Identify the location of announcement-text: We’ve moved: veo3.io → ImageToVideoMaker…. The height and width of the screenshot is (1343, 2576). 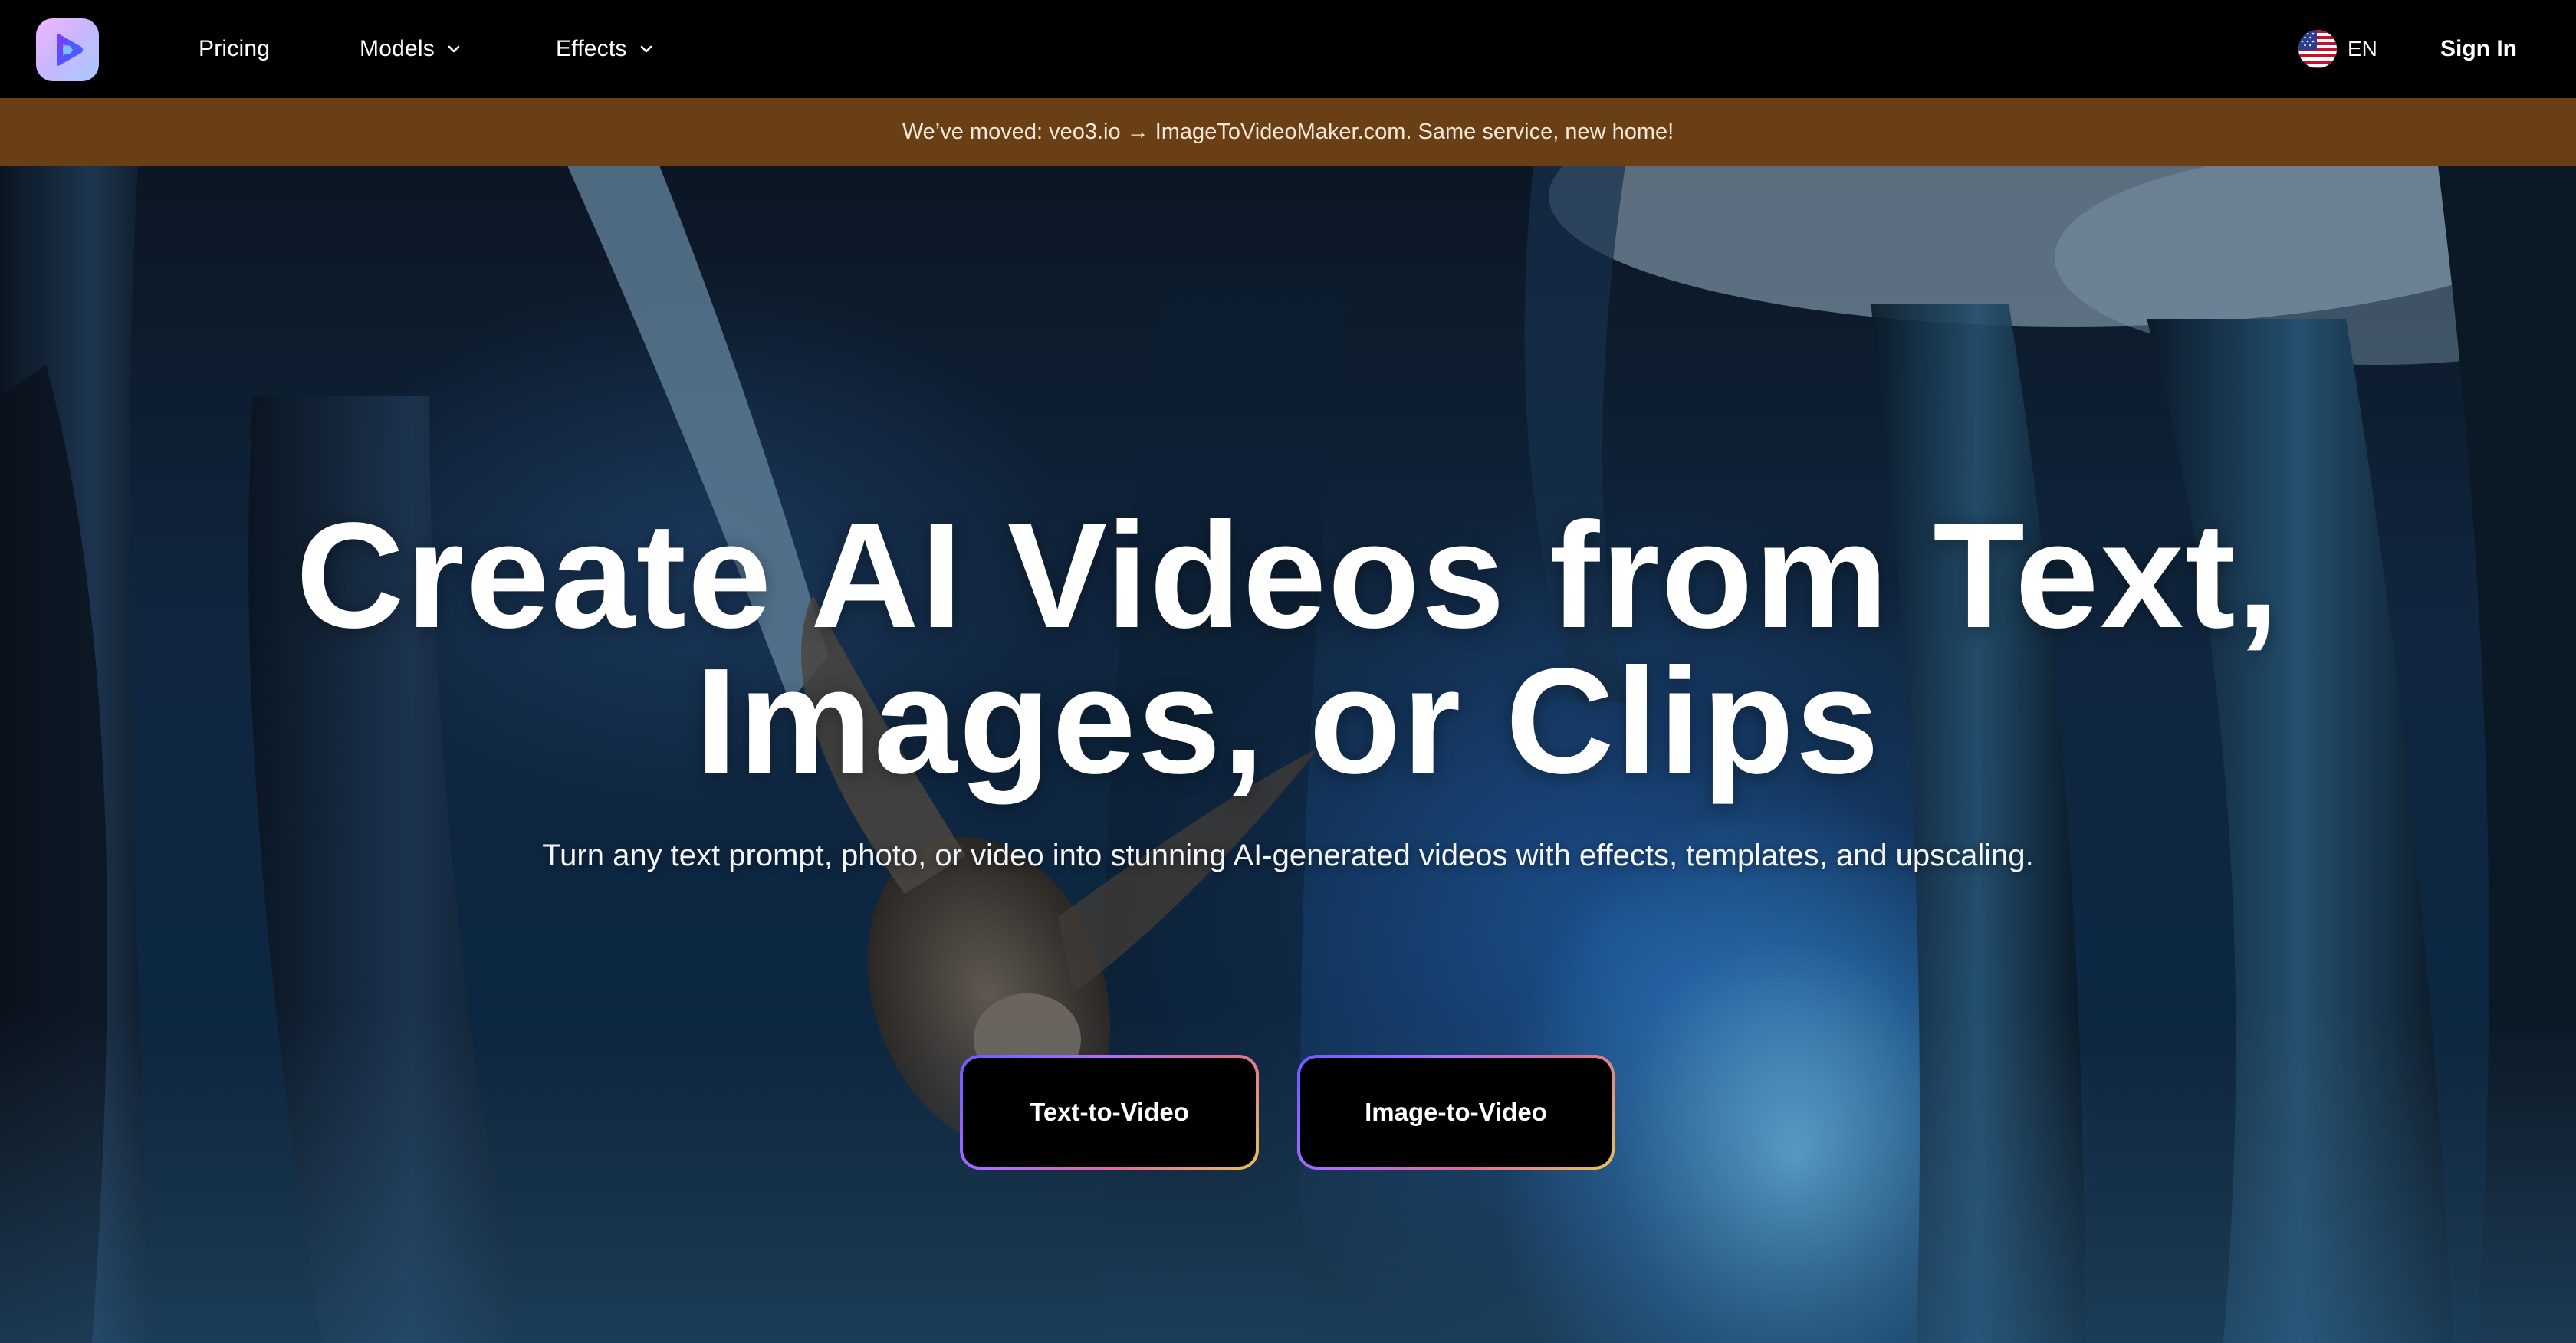
(1288, 132).